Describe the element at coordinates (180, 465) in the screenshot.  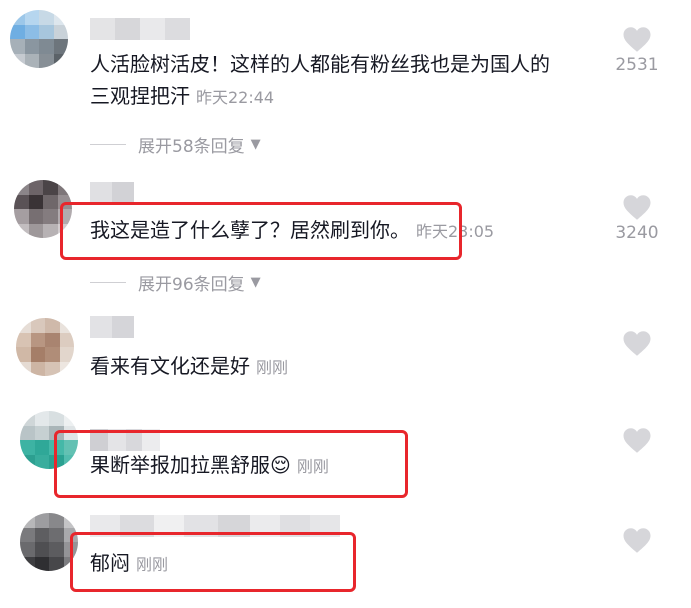
I see `comment-text-line: 果断举报加拉黑舒服` at that location.